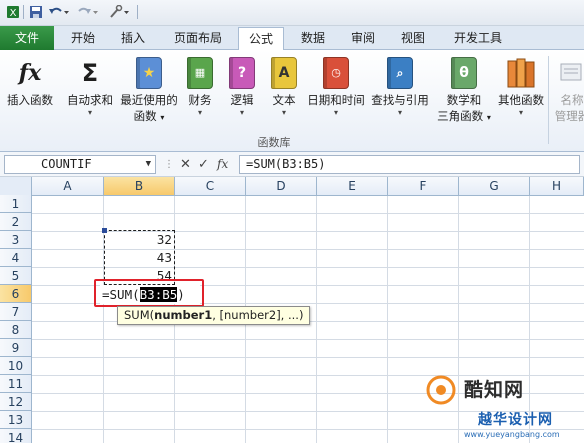  Describe the element at coordinates (494, 390) in the screenshot. I see `watermark-text-1: 酷知网` at that location.